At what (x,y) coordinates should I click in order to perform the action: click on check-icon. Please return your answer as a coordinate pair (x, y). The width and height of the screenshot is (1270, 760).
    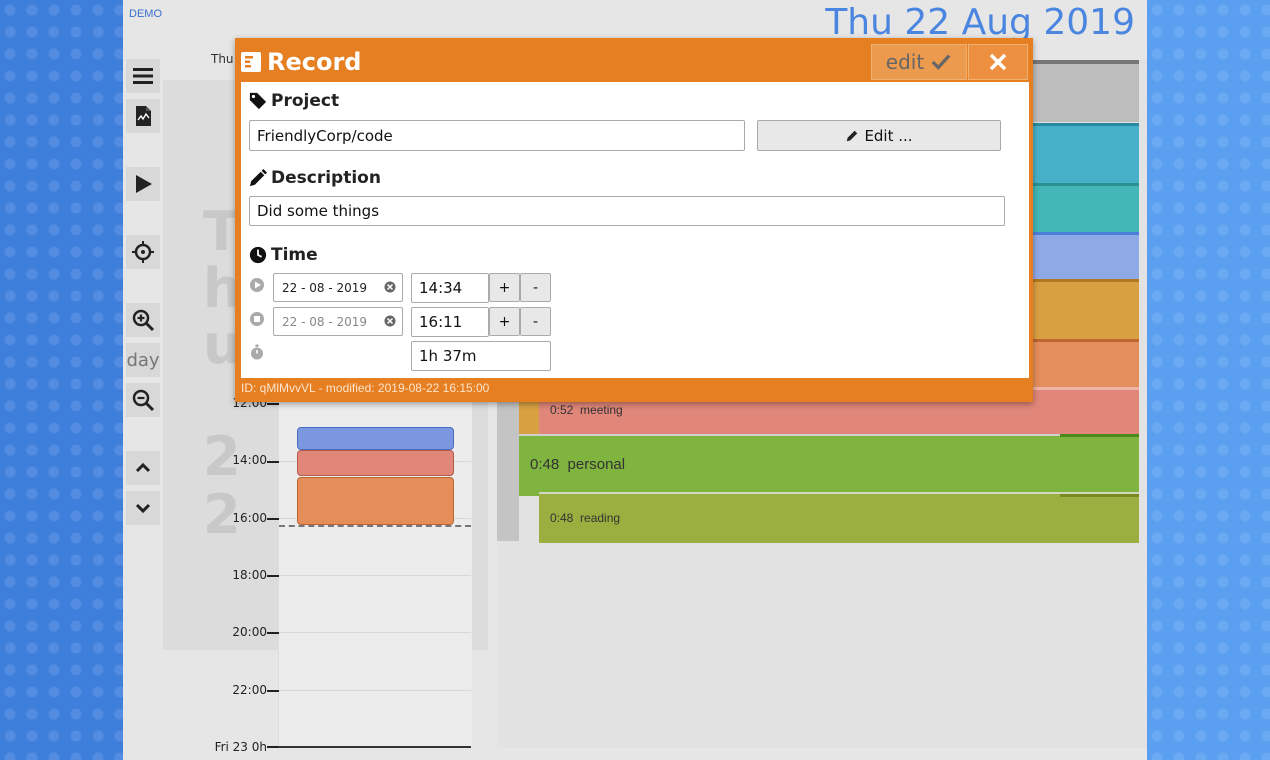
    Looking at the image, I should click on (941, 62).